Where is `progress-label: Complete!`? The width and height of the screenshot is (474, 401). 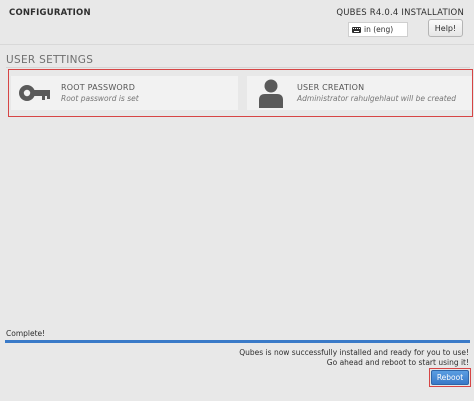
progress-label: Complete! is located at coordinates (26, 333).